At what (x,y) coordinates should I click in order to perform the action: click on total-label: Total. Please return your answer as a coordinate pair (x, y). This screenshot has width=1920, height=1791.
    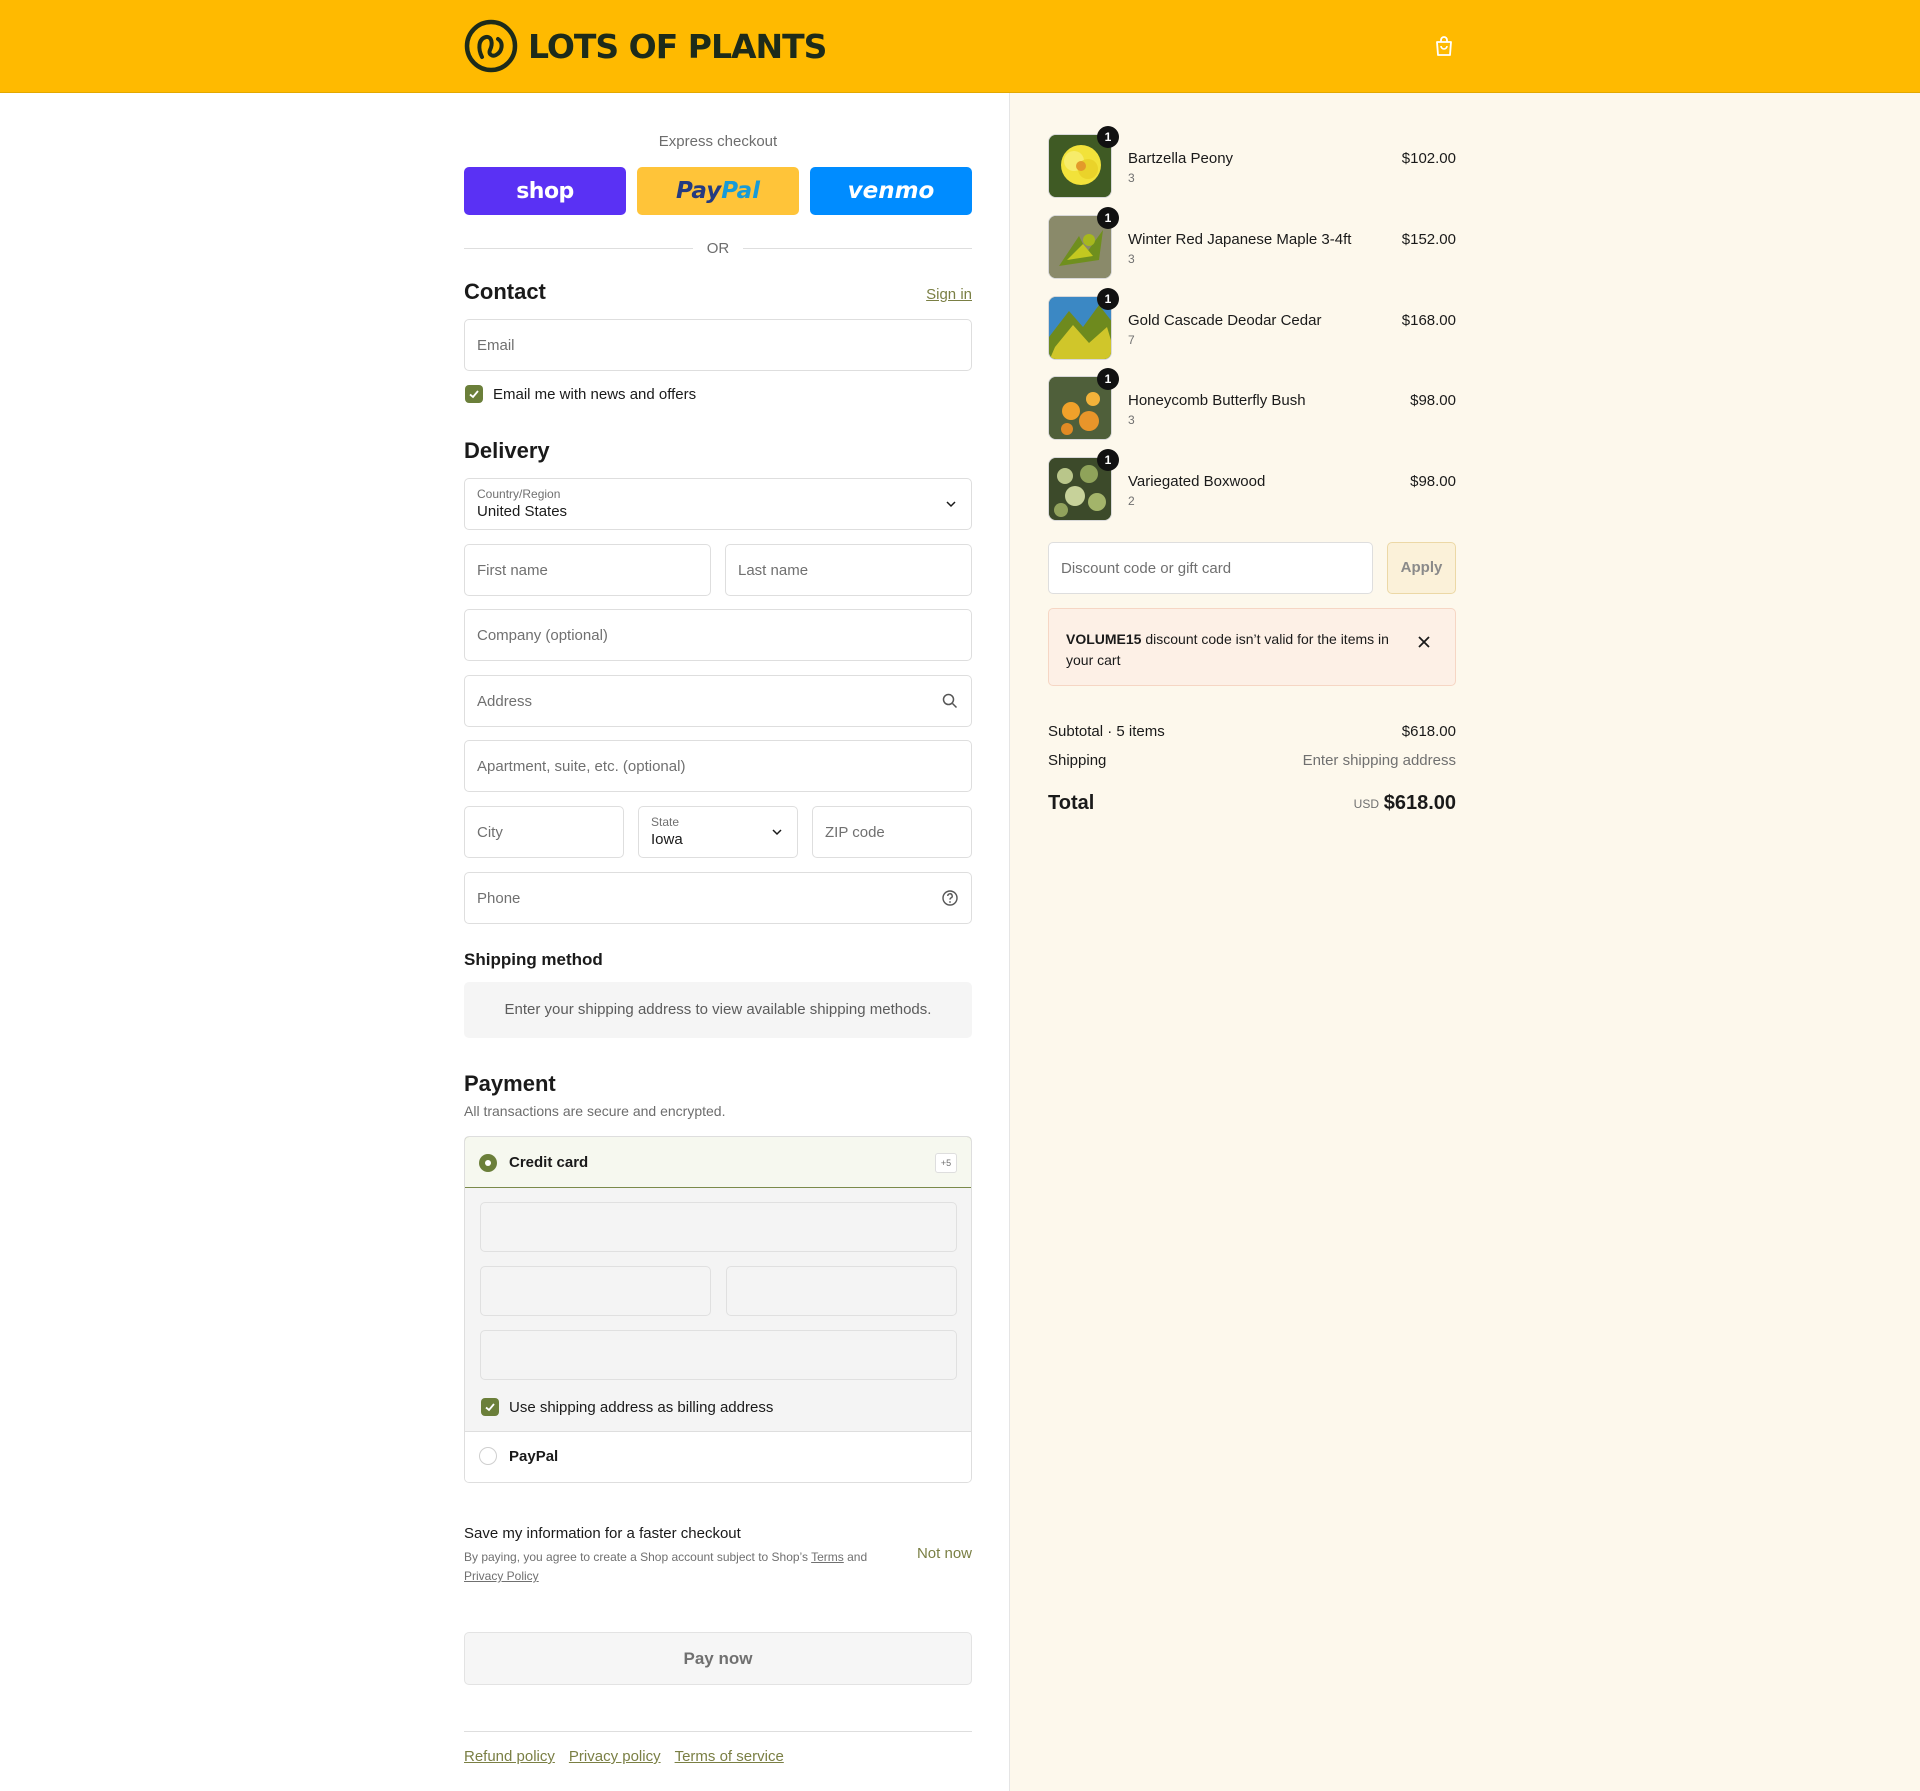
    Looking at the image, I should click on (1071, 803).